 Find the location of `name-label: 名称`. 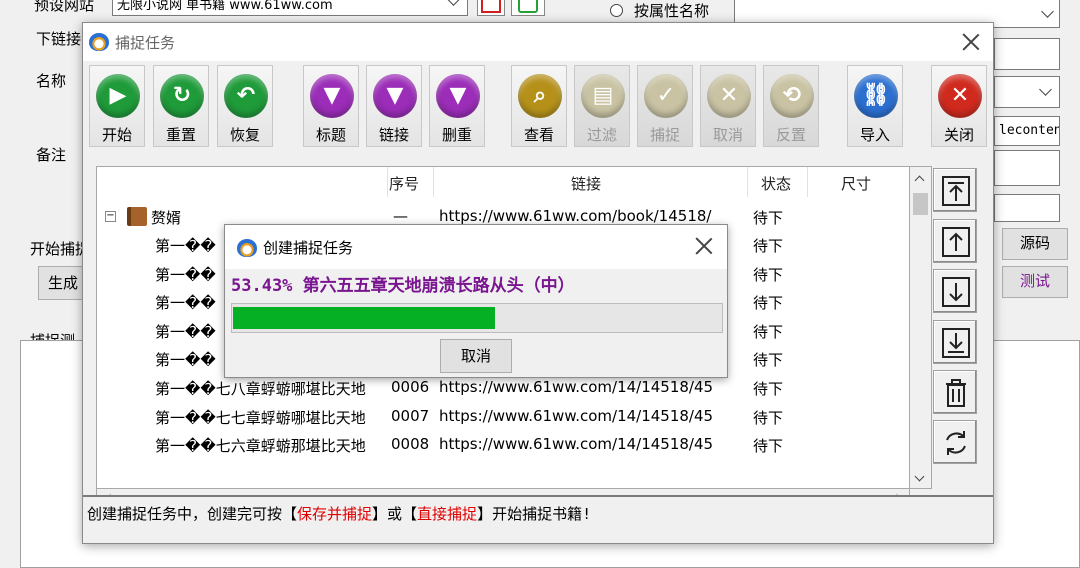

name-label: 名称 is located at coordinates (51, 81).